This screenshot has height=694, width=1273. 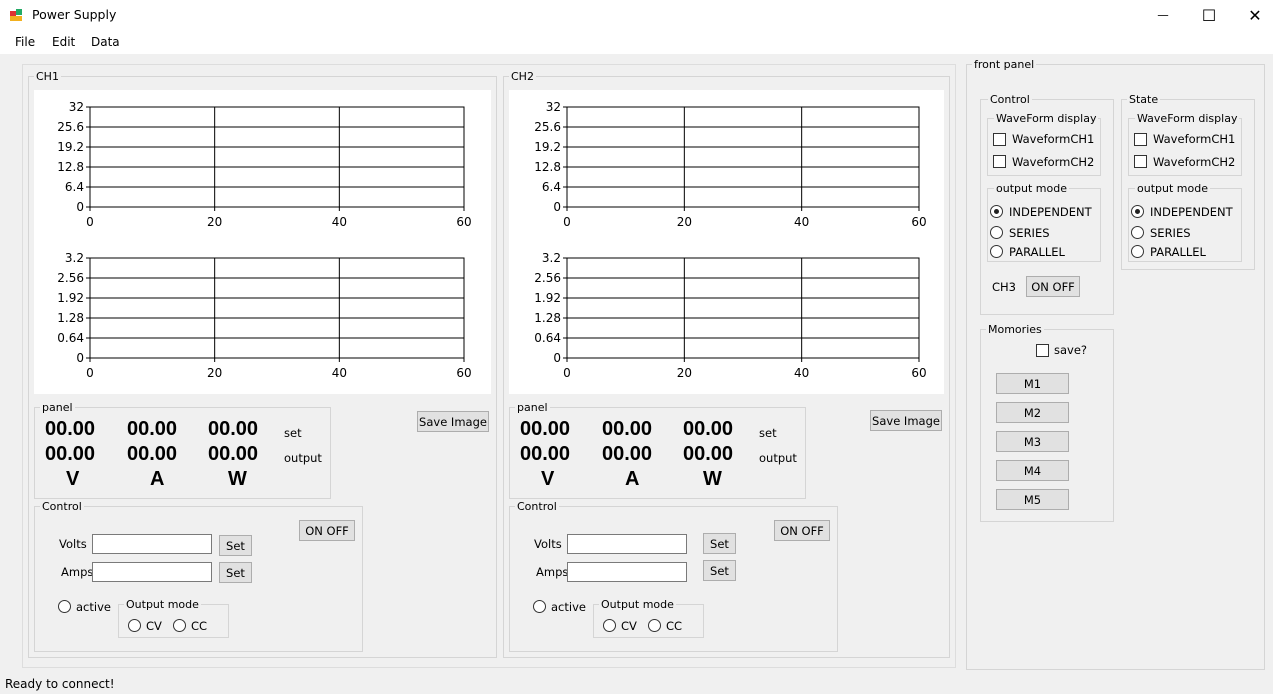 What do you see at coordinates (551, 258) in the screenshot?
I see `ch2-current-chart-y-tick-label: 3.2` at bounding box center [551, 258].